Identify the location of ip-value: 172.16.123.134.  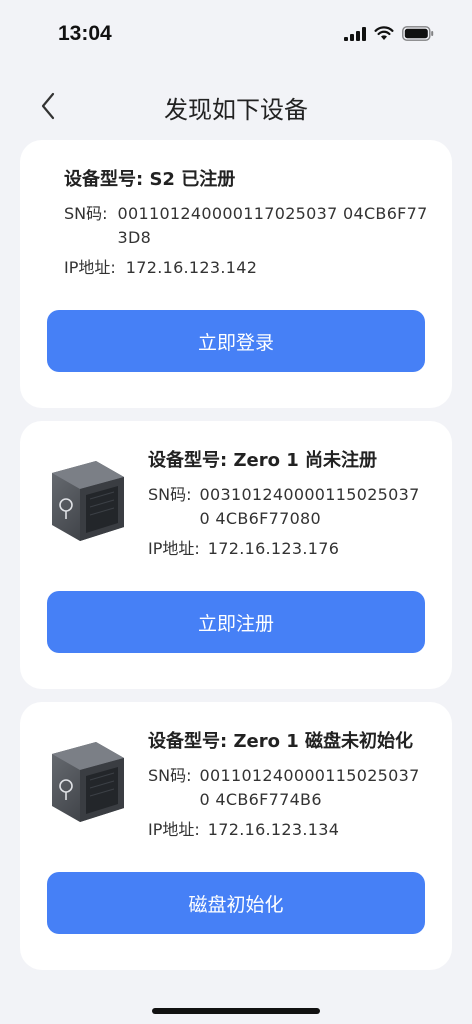
(273, 829).